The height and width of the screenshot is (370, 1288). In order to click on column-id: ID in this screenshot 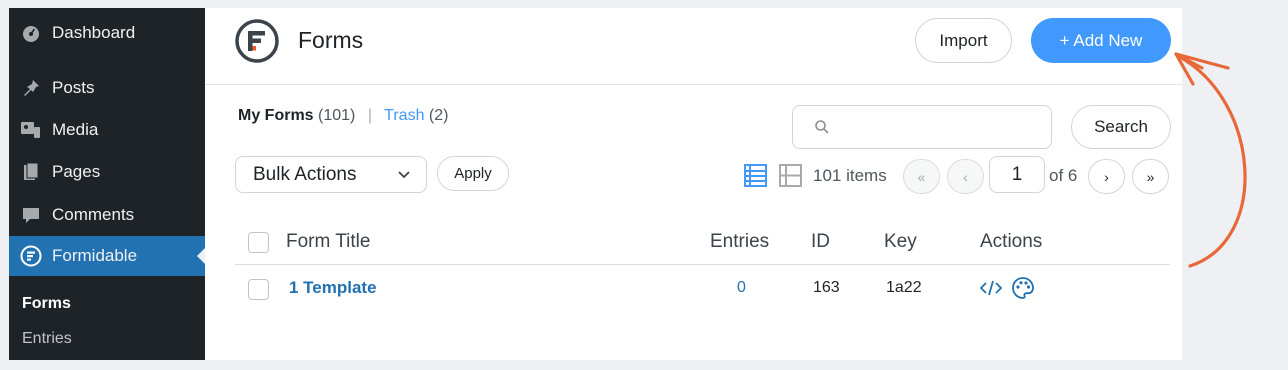, I will do `click(820, 242)`.